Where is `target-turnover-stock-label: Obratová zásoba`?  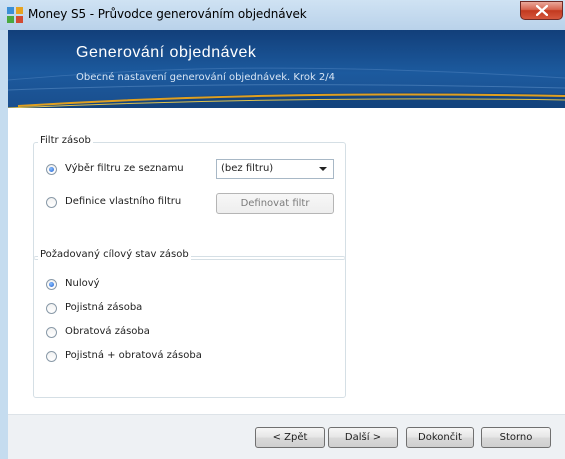 target-turnover-stock-label: Obratová zásoba is located at coordinates (107, 331).